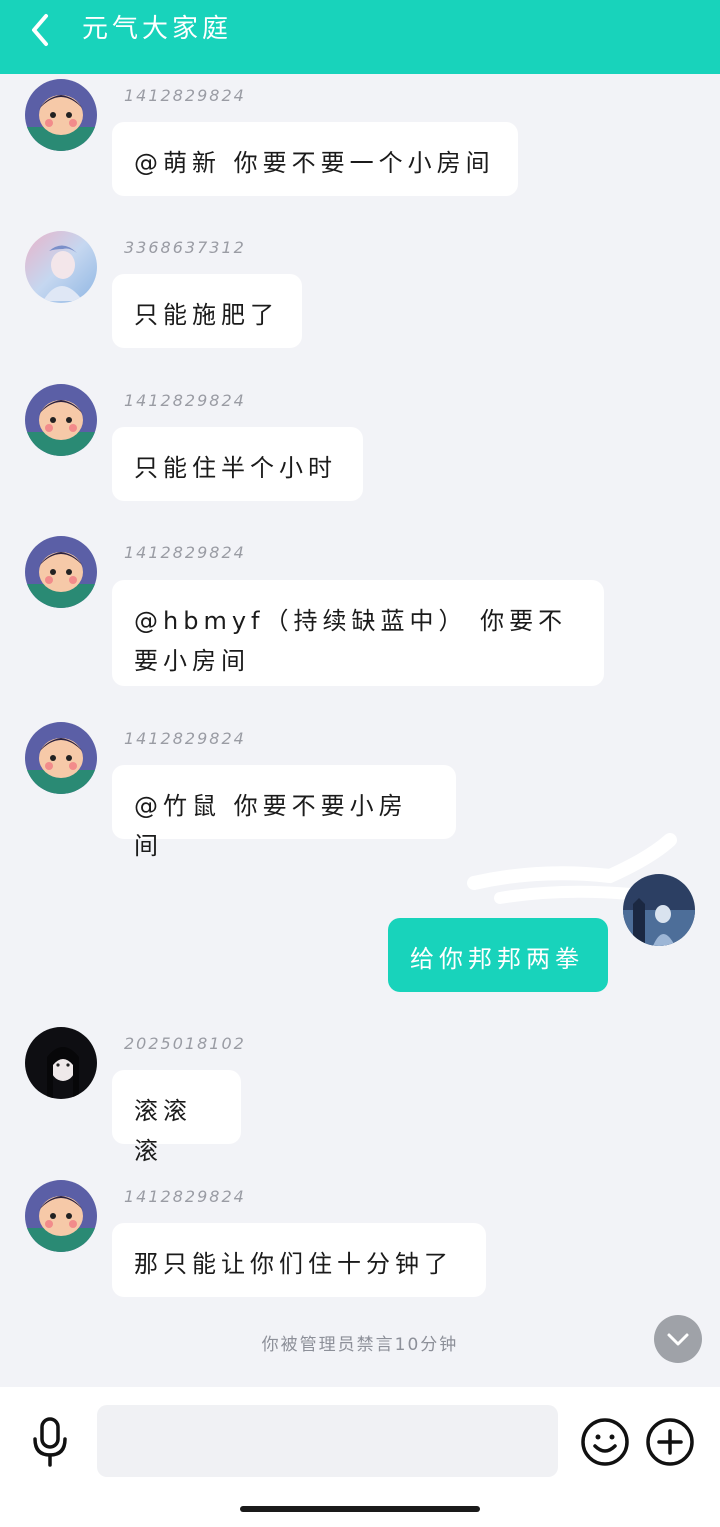 Image resolution: width=720 pixels, height=1527 pixels. I want to click on plus-icon, so click(670, 1442).